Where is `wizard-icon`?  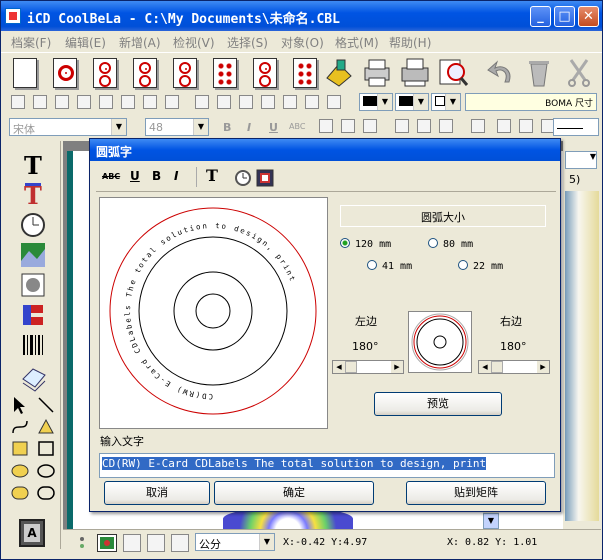
wizard-icon is located at coordinates (339, 72).